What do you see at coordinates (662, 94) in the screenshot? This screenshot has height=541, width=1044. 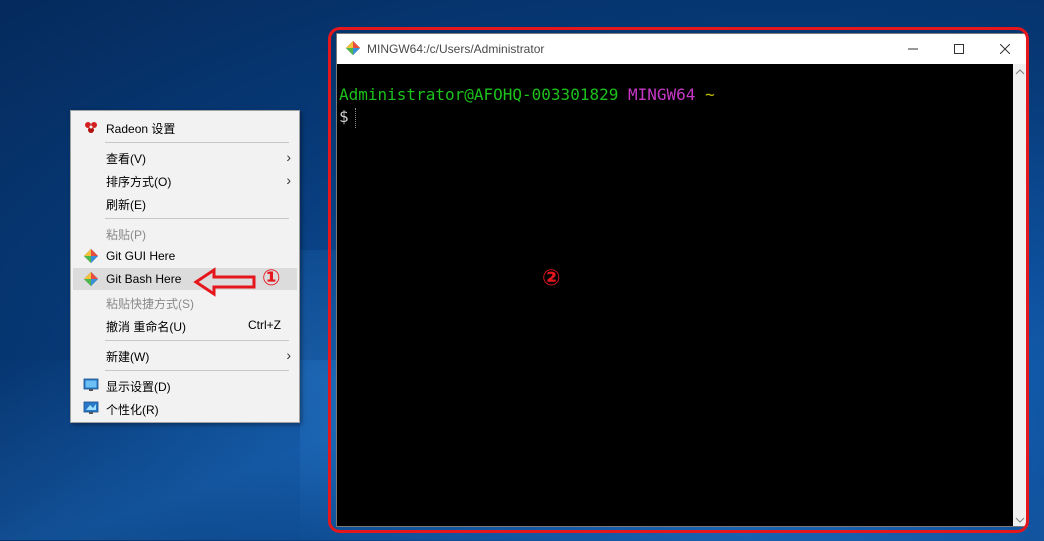 I see `prompt-system: MINGW64` at bounding box center [662, 94].